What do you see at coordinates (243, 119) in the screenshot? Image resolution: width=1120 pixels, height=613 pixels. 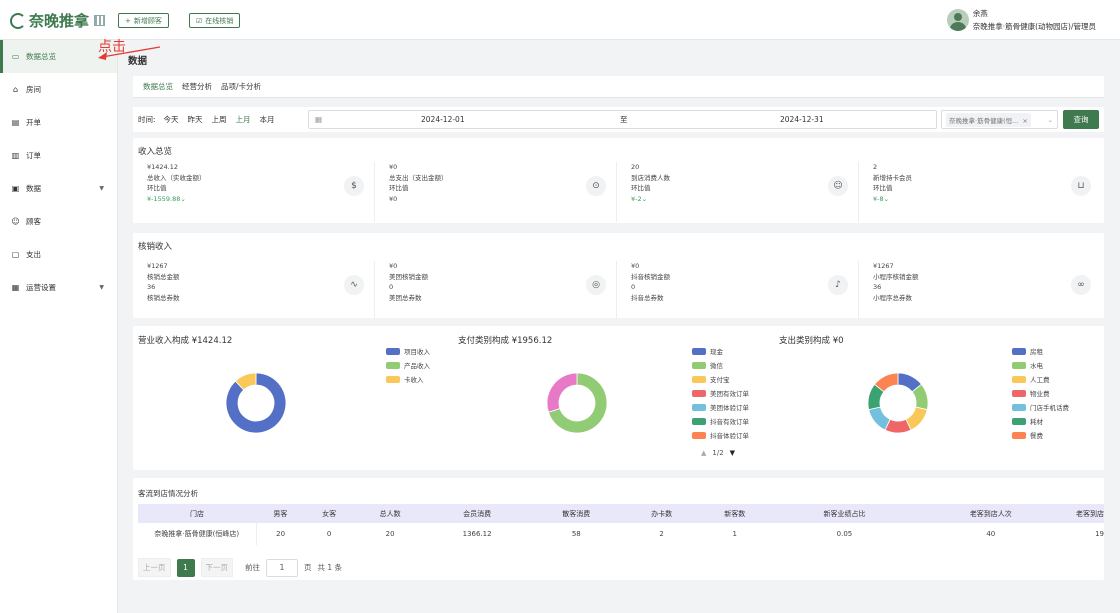 I see `quick-last-month: 上月` at bounding box center [243, 119].